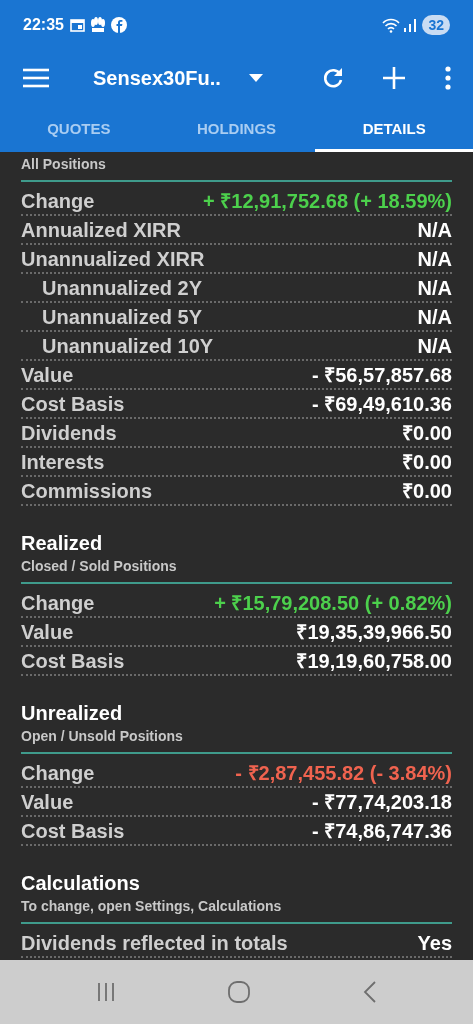  What do you see at coordinates (122, 288) in the screenshot?
I see `row-label: Unannualized 2Y` at bounding box center [122, 288].